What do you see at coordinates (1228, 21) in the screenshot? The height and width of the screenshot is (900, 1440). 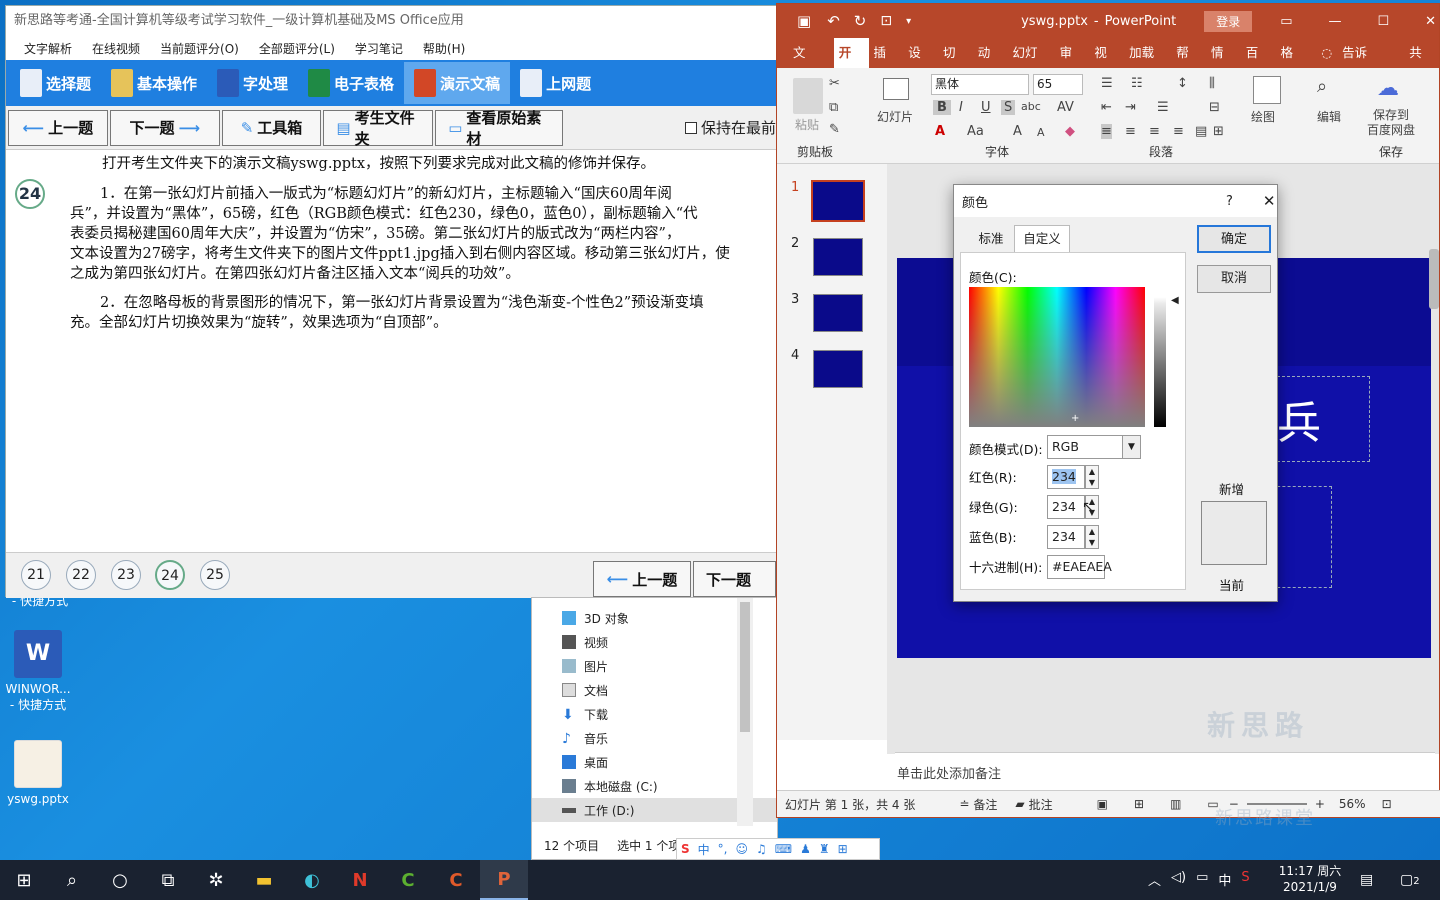 I see `login-button: 登录` at bounding box center [1228, 21].